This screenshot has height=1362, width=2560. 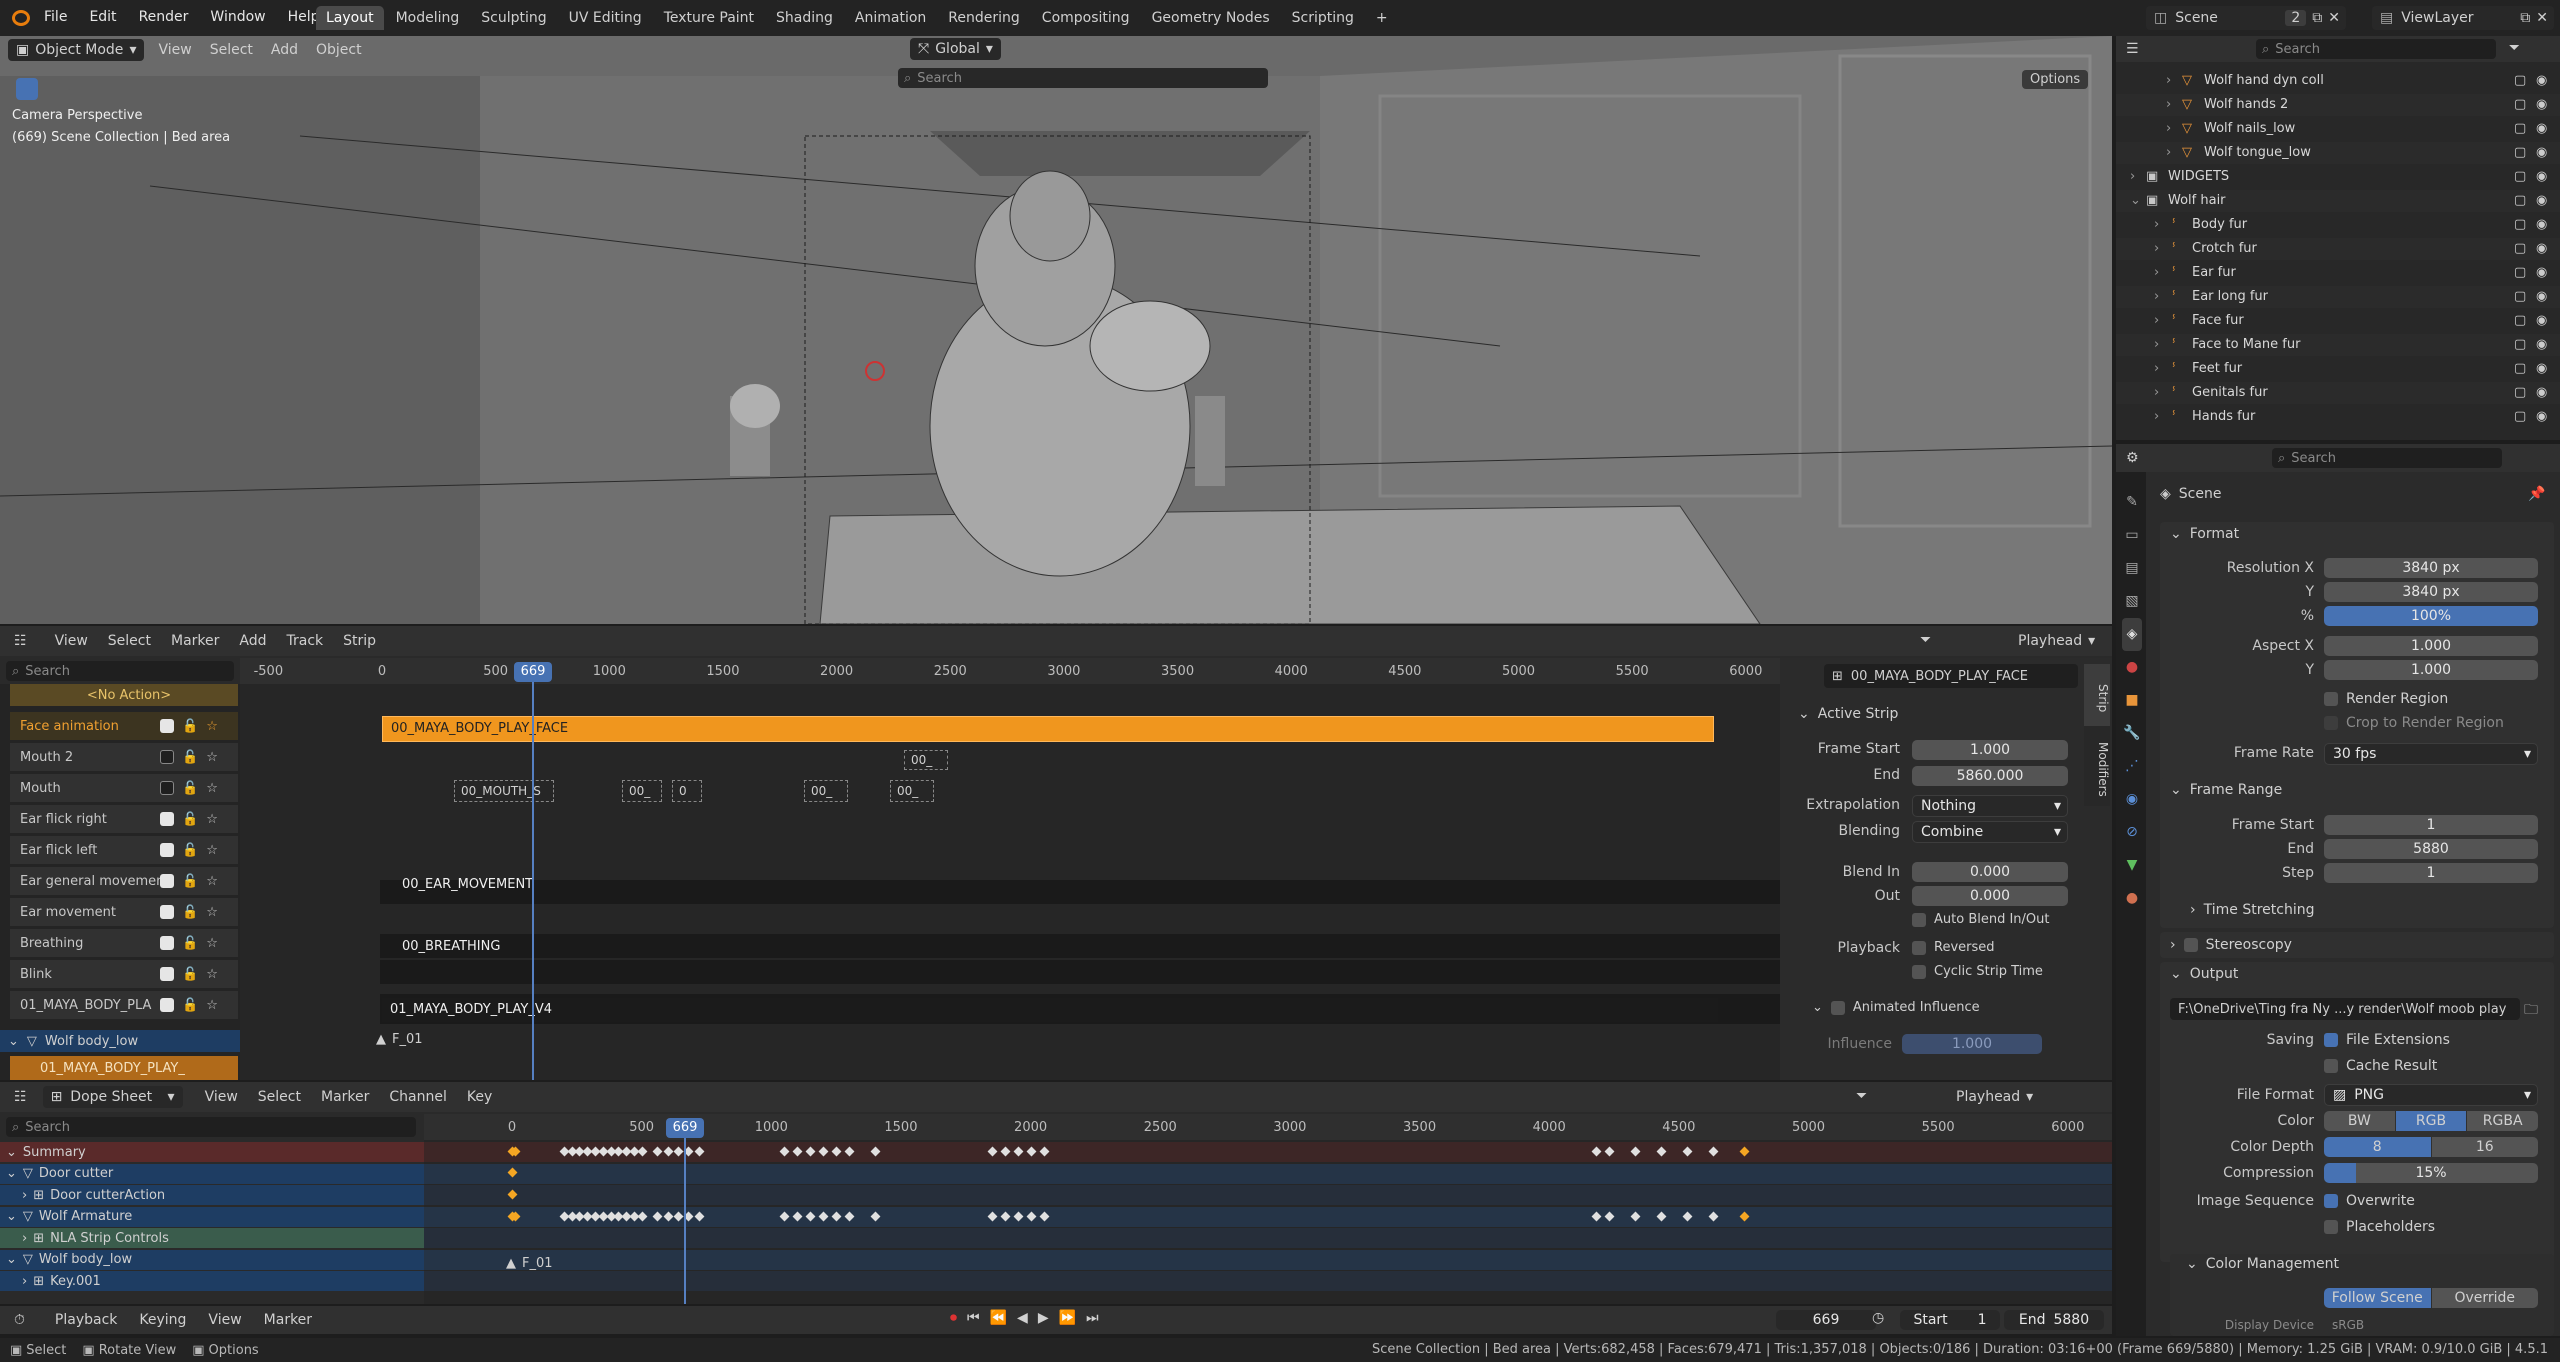 What do you see at coordinates (2431, 825) in the screenshot?
I see `frame-start-field: 1` at bounding box center [2431, 825].